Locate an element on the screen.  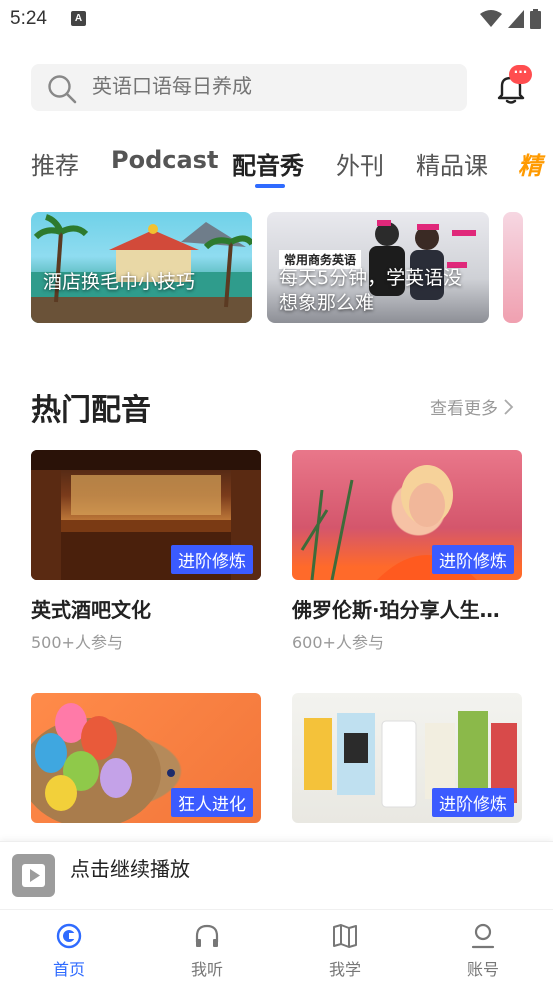
signal-icon is located at coordinates (516, 19).